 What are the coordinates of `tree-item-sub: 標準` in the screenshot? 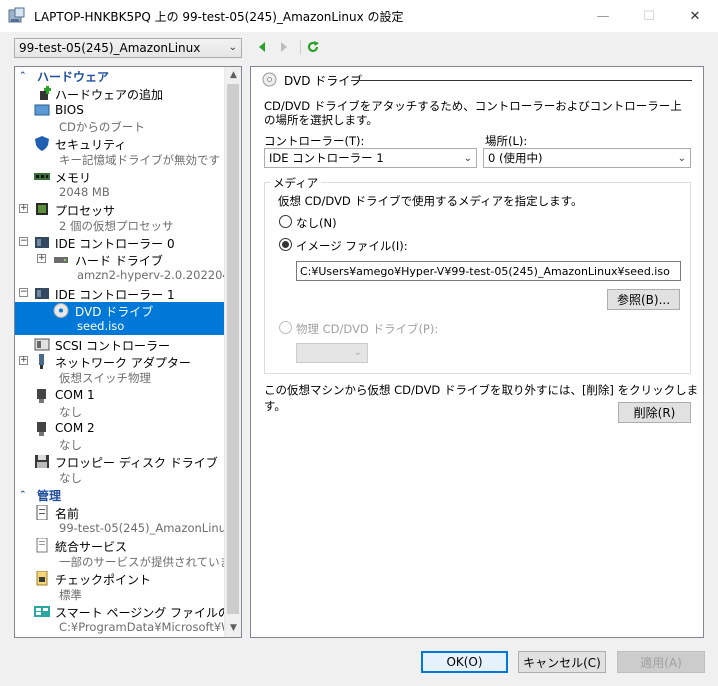 It's located at (70, 595).